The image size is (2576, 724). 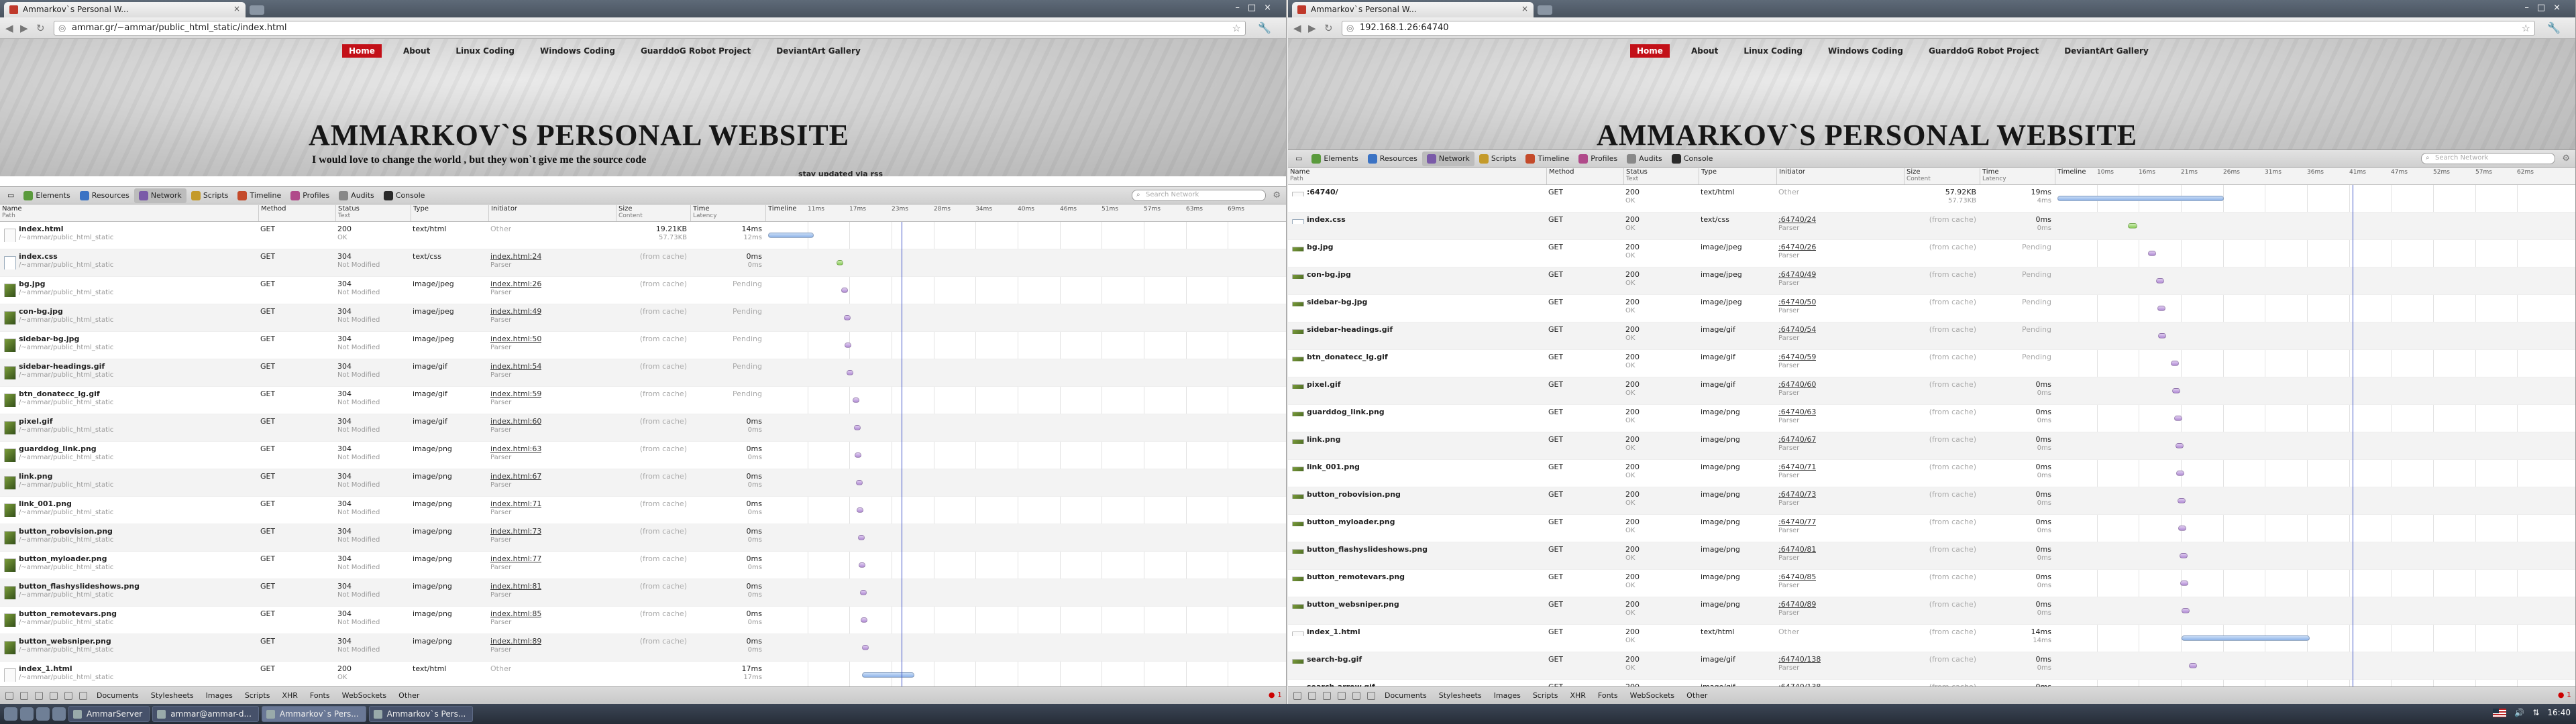 What do you see at coordinates (1799, 663) in the screenshot?
I see `initiator: :64740/138Parser` at bounding box center [1799, 663].